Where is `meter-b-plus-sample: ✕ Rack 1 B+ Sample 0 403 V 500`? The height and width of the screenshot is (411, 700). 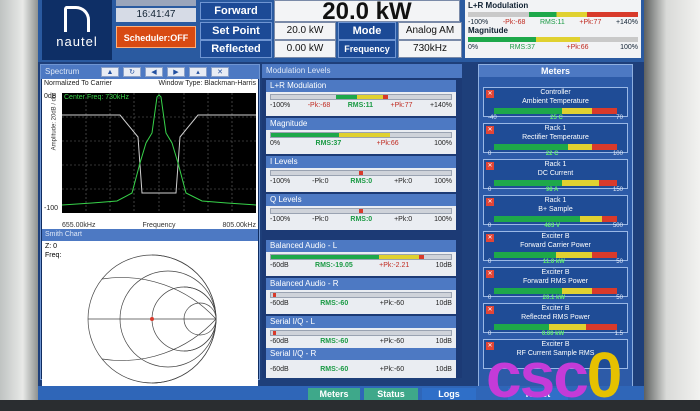 meter-b-plus-sample: ✕ Rack 1 B+ Sample 0 403 V 500 is located at coordinates (555, 212).